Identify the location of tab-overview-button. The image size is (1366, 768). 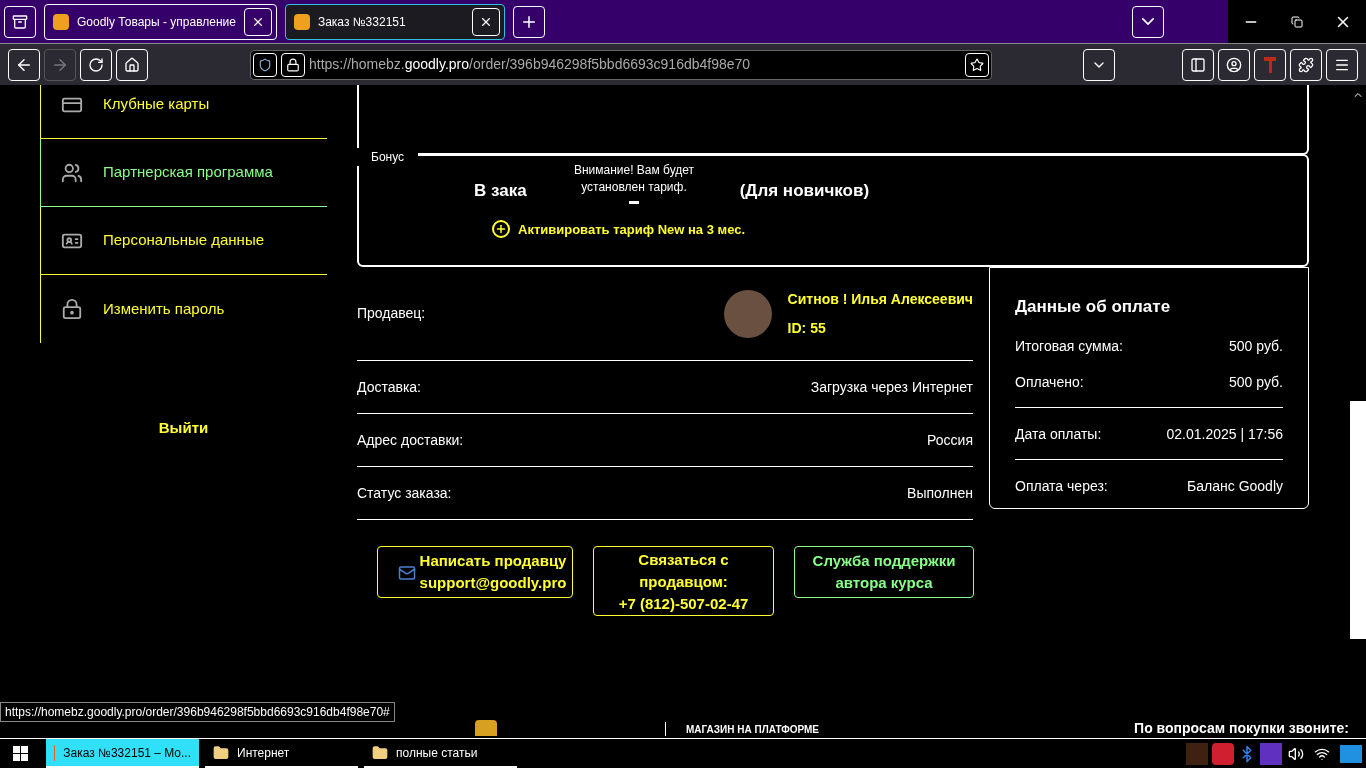
(20, 21).